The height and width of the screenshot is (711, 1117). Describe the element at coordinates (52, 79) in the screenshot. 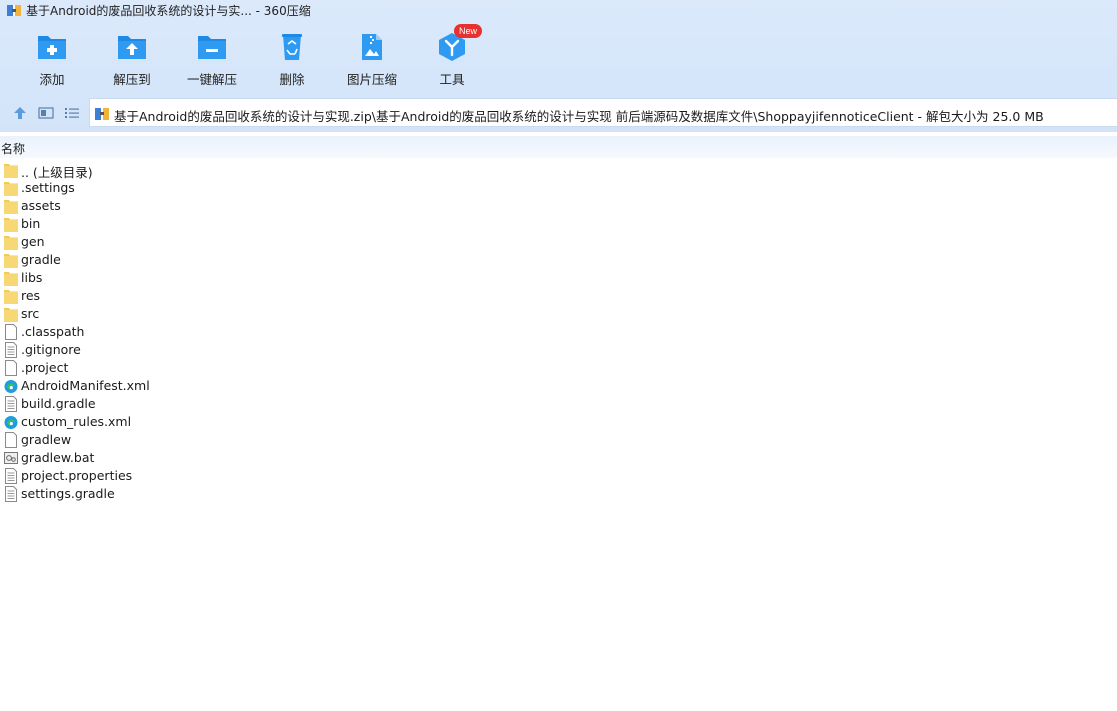

I see `add-label: 添加` at that location.